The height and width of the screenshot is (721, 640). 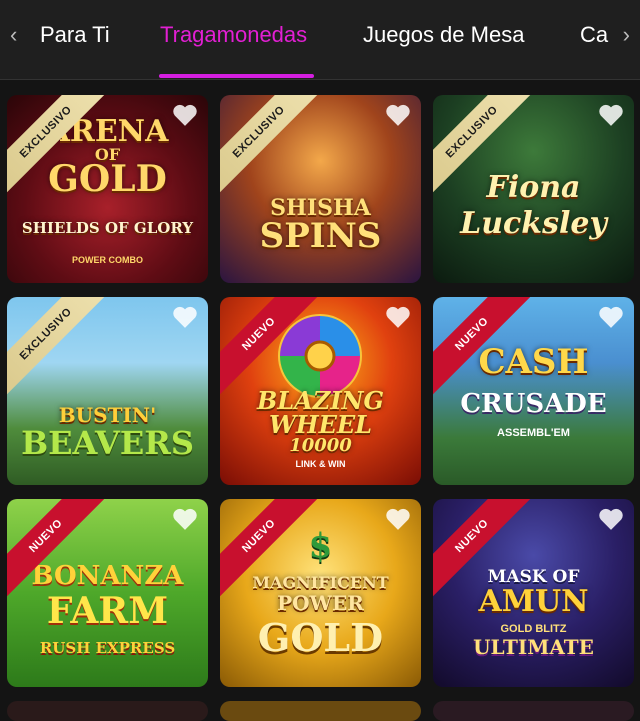 What do you see at coordinates (107, 443) in the screenshot?
I see `game-title-line: BEAVERS` at bounding box center [107, 443].